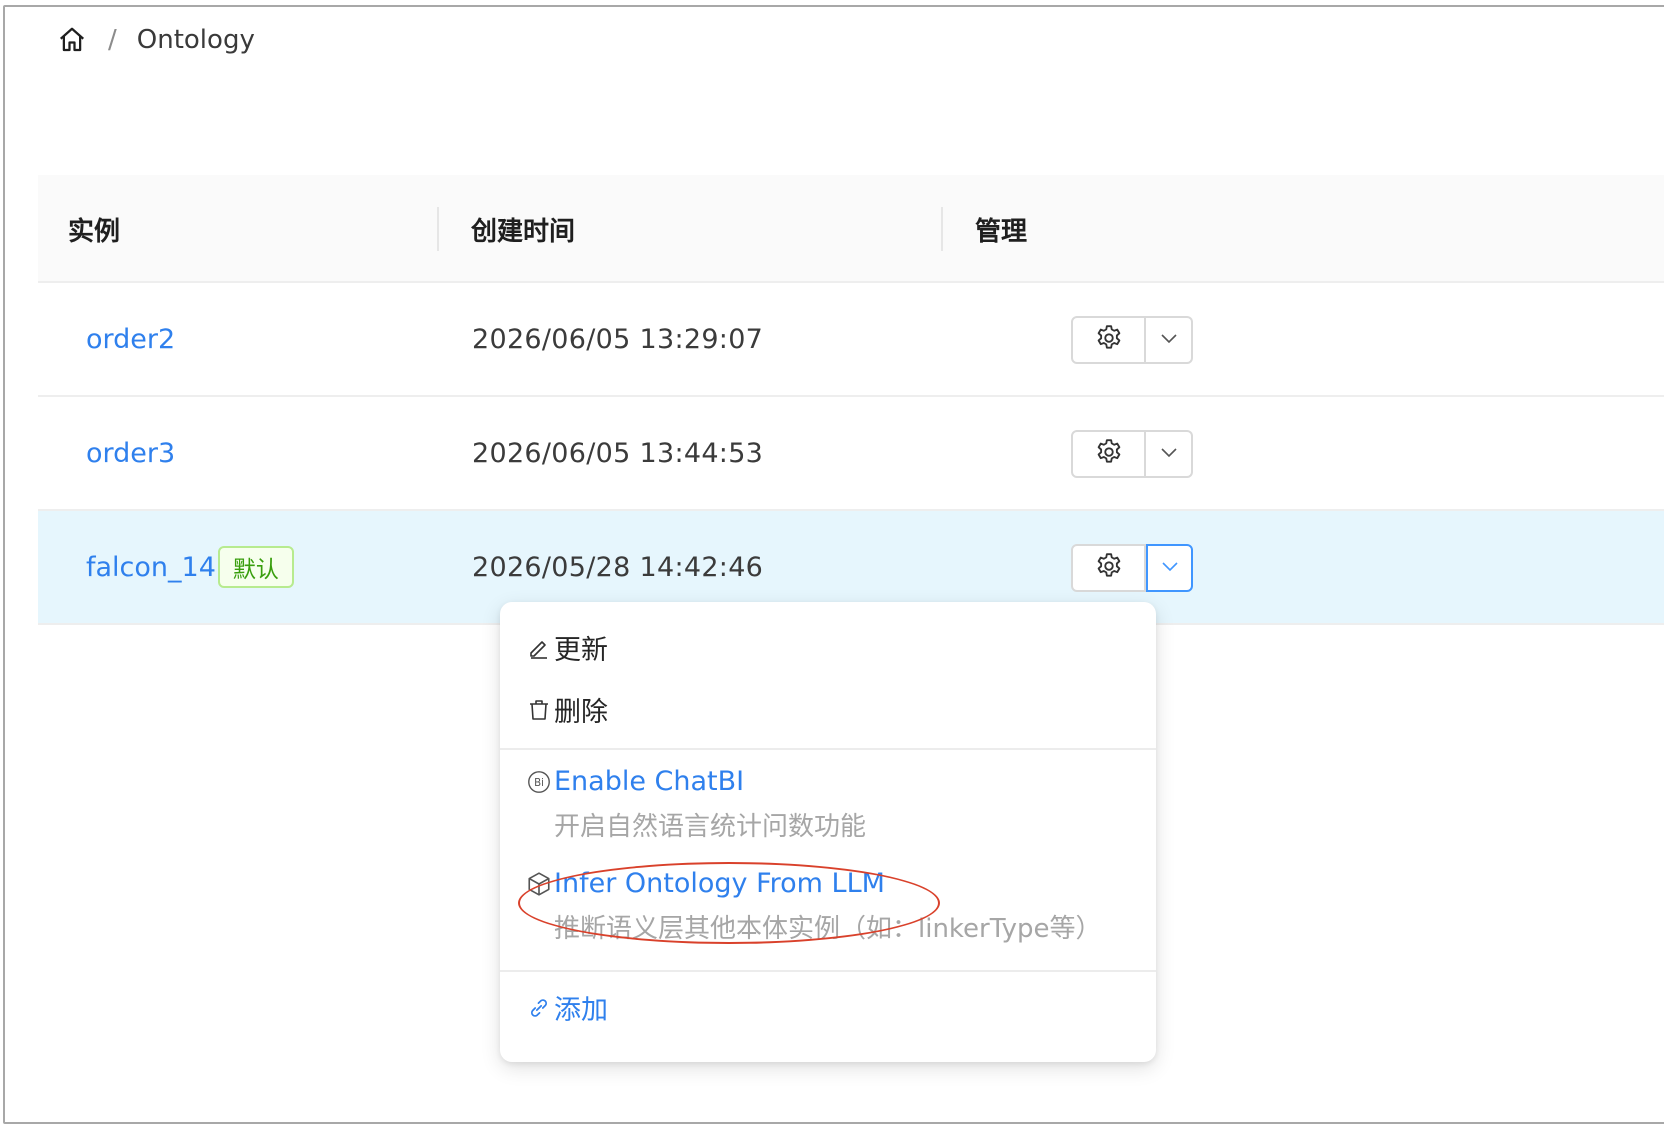  Describe the element at coordinates (130, 339) in the screenshot. I see `instance-link: order2` at that location.